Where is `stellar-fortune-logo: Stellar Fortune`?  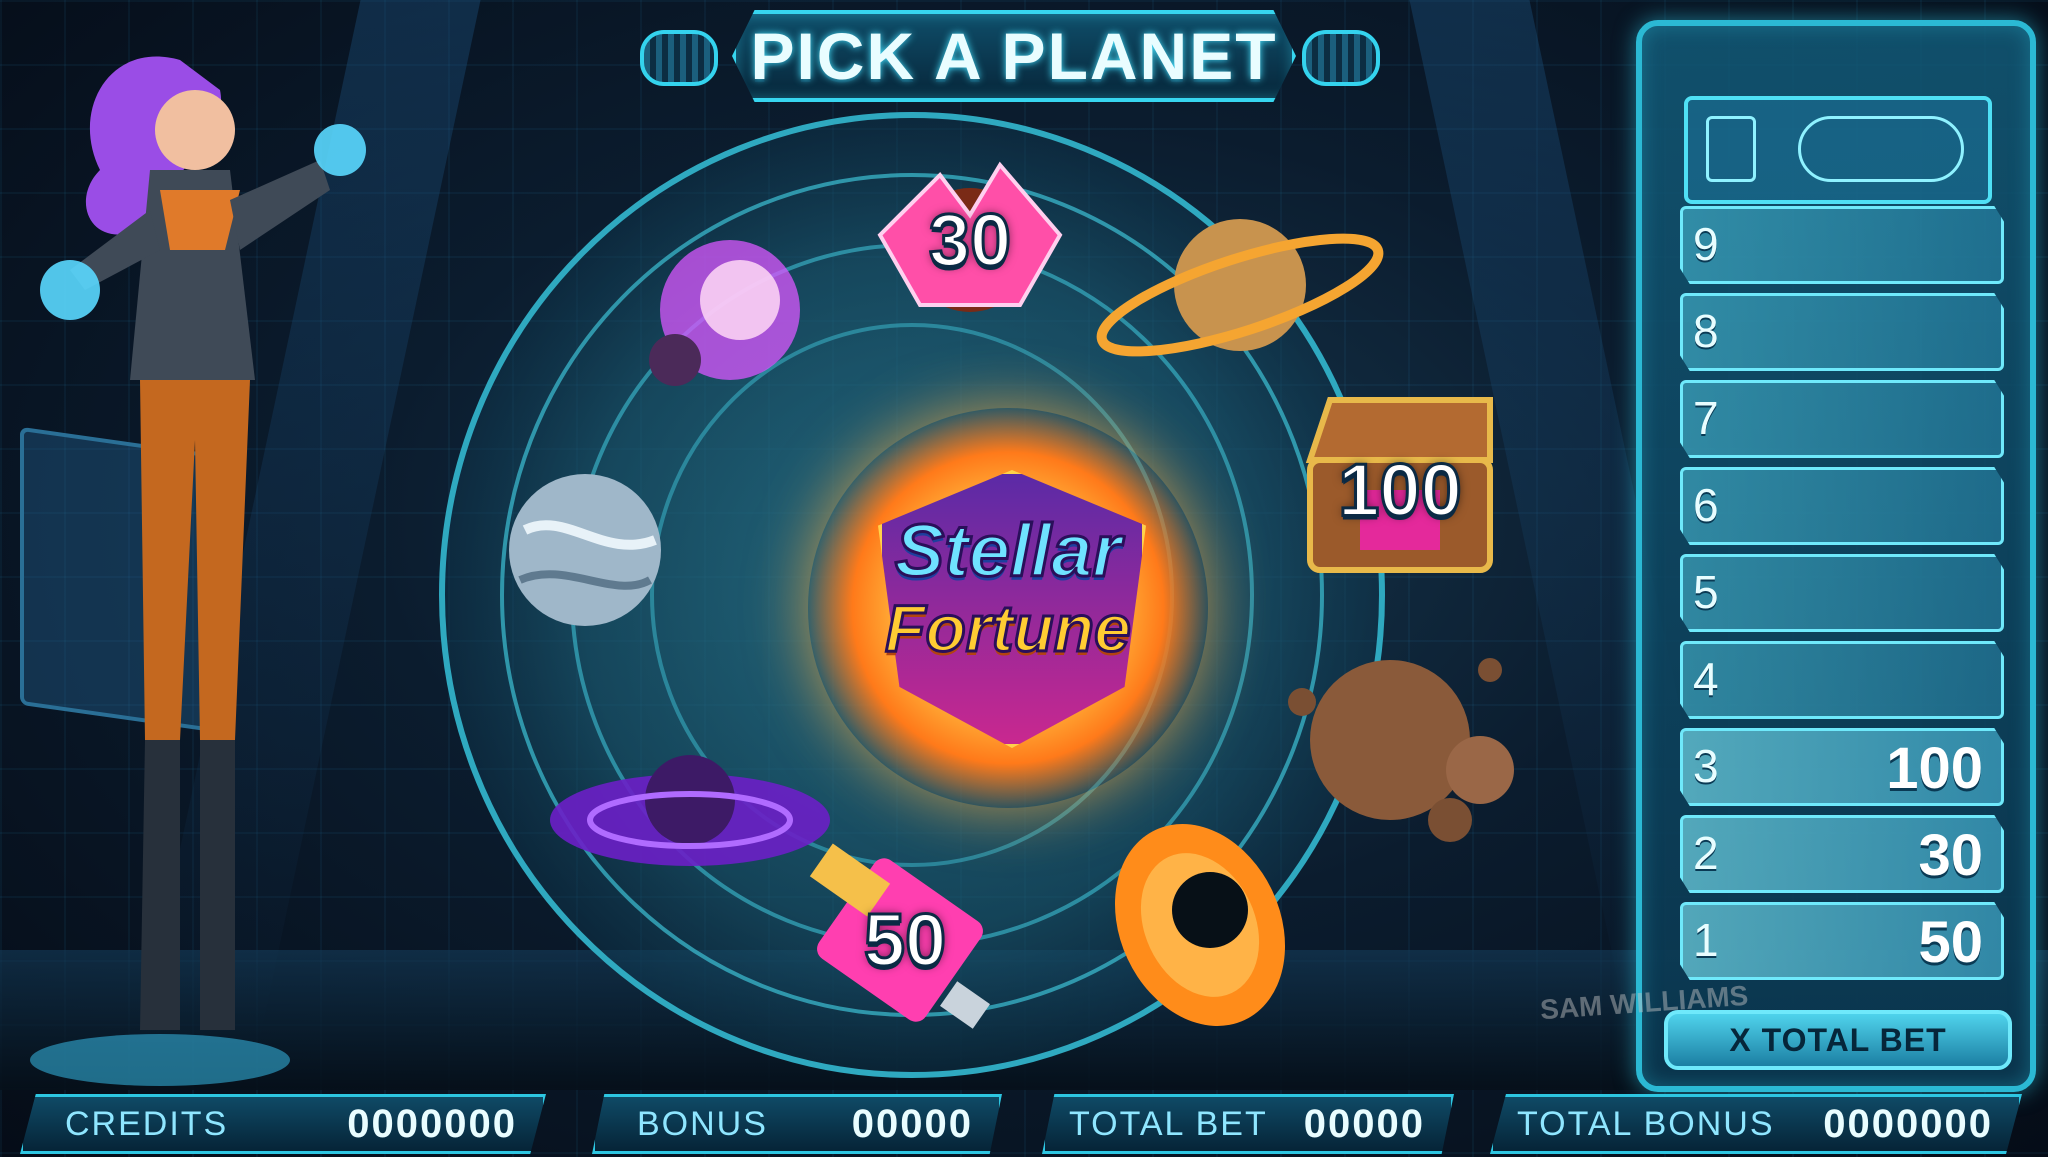 stellar-fortune-logo: Stellar Fortune is located at coordinates (1008, 608).